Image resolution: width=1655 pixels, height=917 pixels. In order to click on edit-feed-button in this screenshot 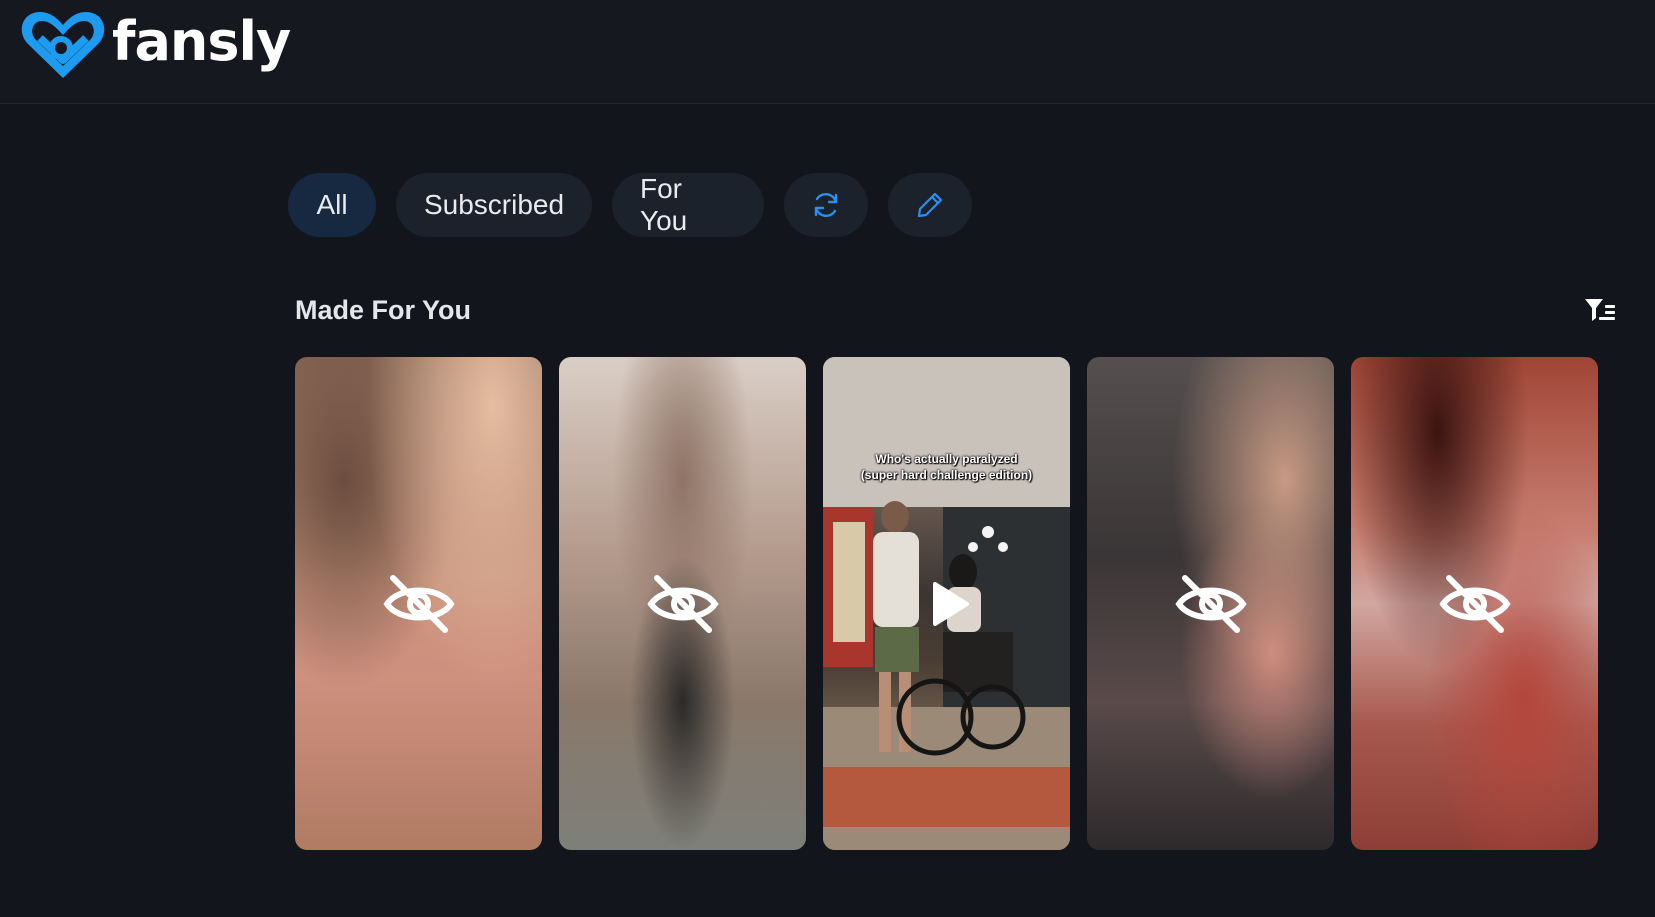, I will do `click(930, 205)`.